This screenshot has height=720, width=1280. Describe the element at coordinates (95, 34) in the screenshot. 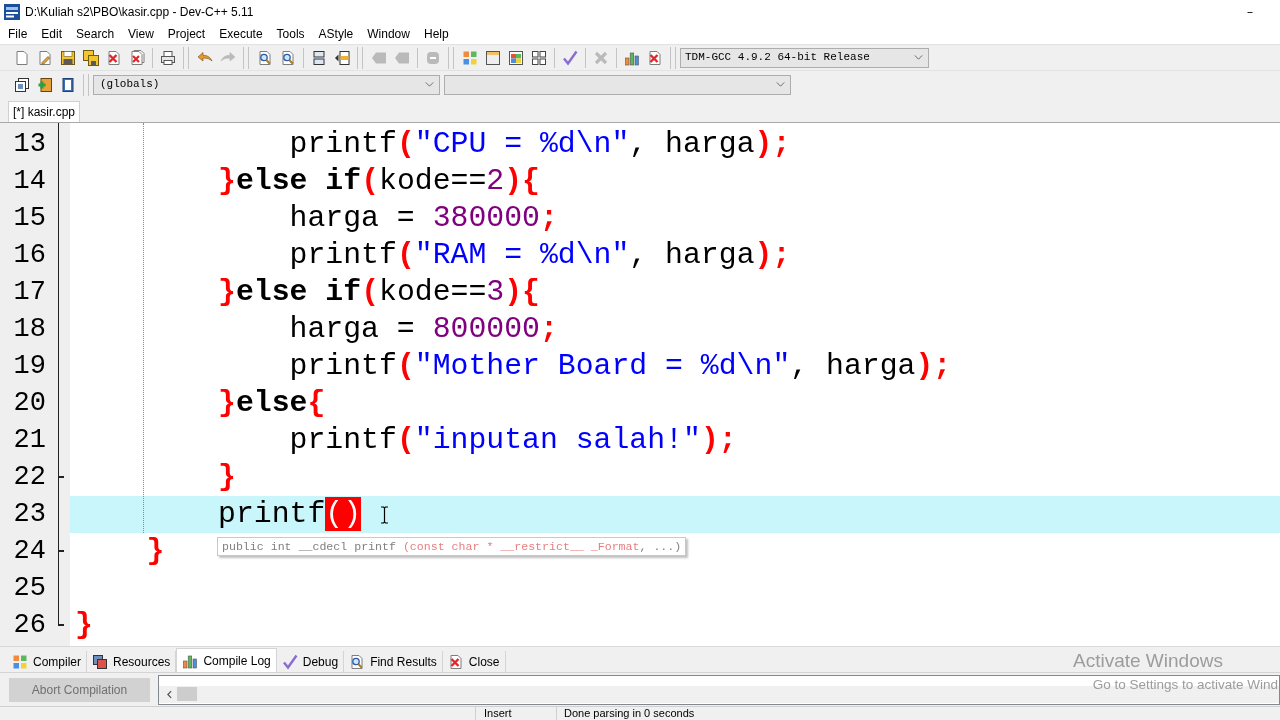

I see `menu-item: Search` at that location.